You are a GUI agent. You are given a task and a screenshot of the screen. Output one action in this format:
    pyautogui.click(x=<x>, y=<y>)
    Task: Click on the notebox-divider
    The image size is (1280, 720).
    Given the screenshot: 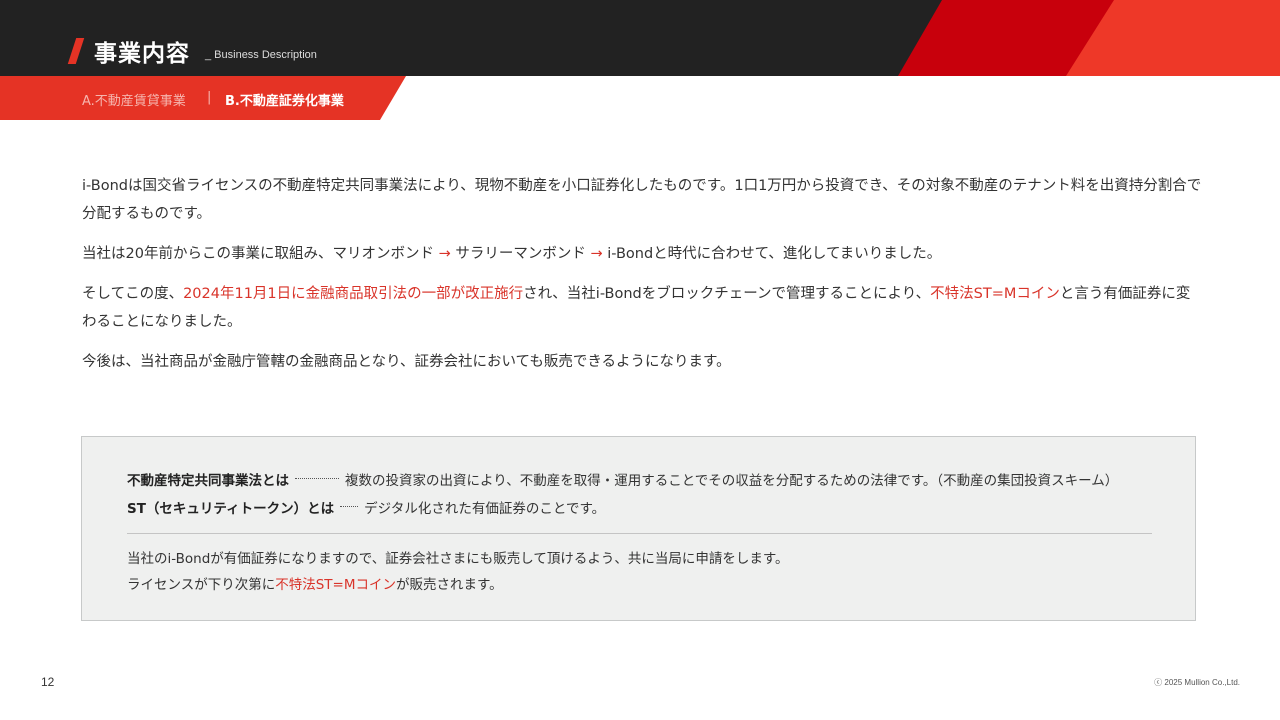 What is the action you would take?
    pyautogui.click(x=639, y=533)
    